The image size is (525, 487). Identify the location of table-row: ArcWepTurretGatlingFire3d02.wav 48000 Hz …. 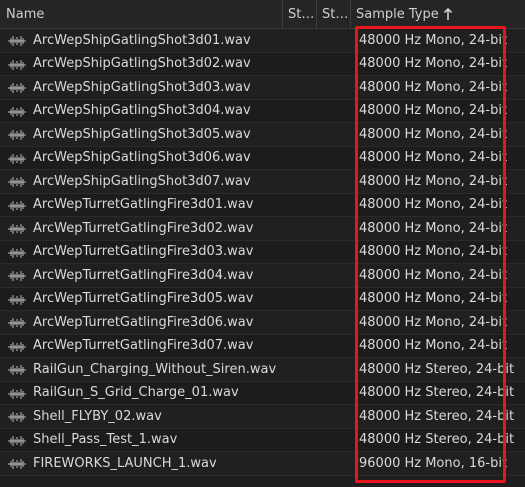
(262, 229).